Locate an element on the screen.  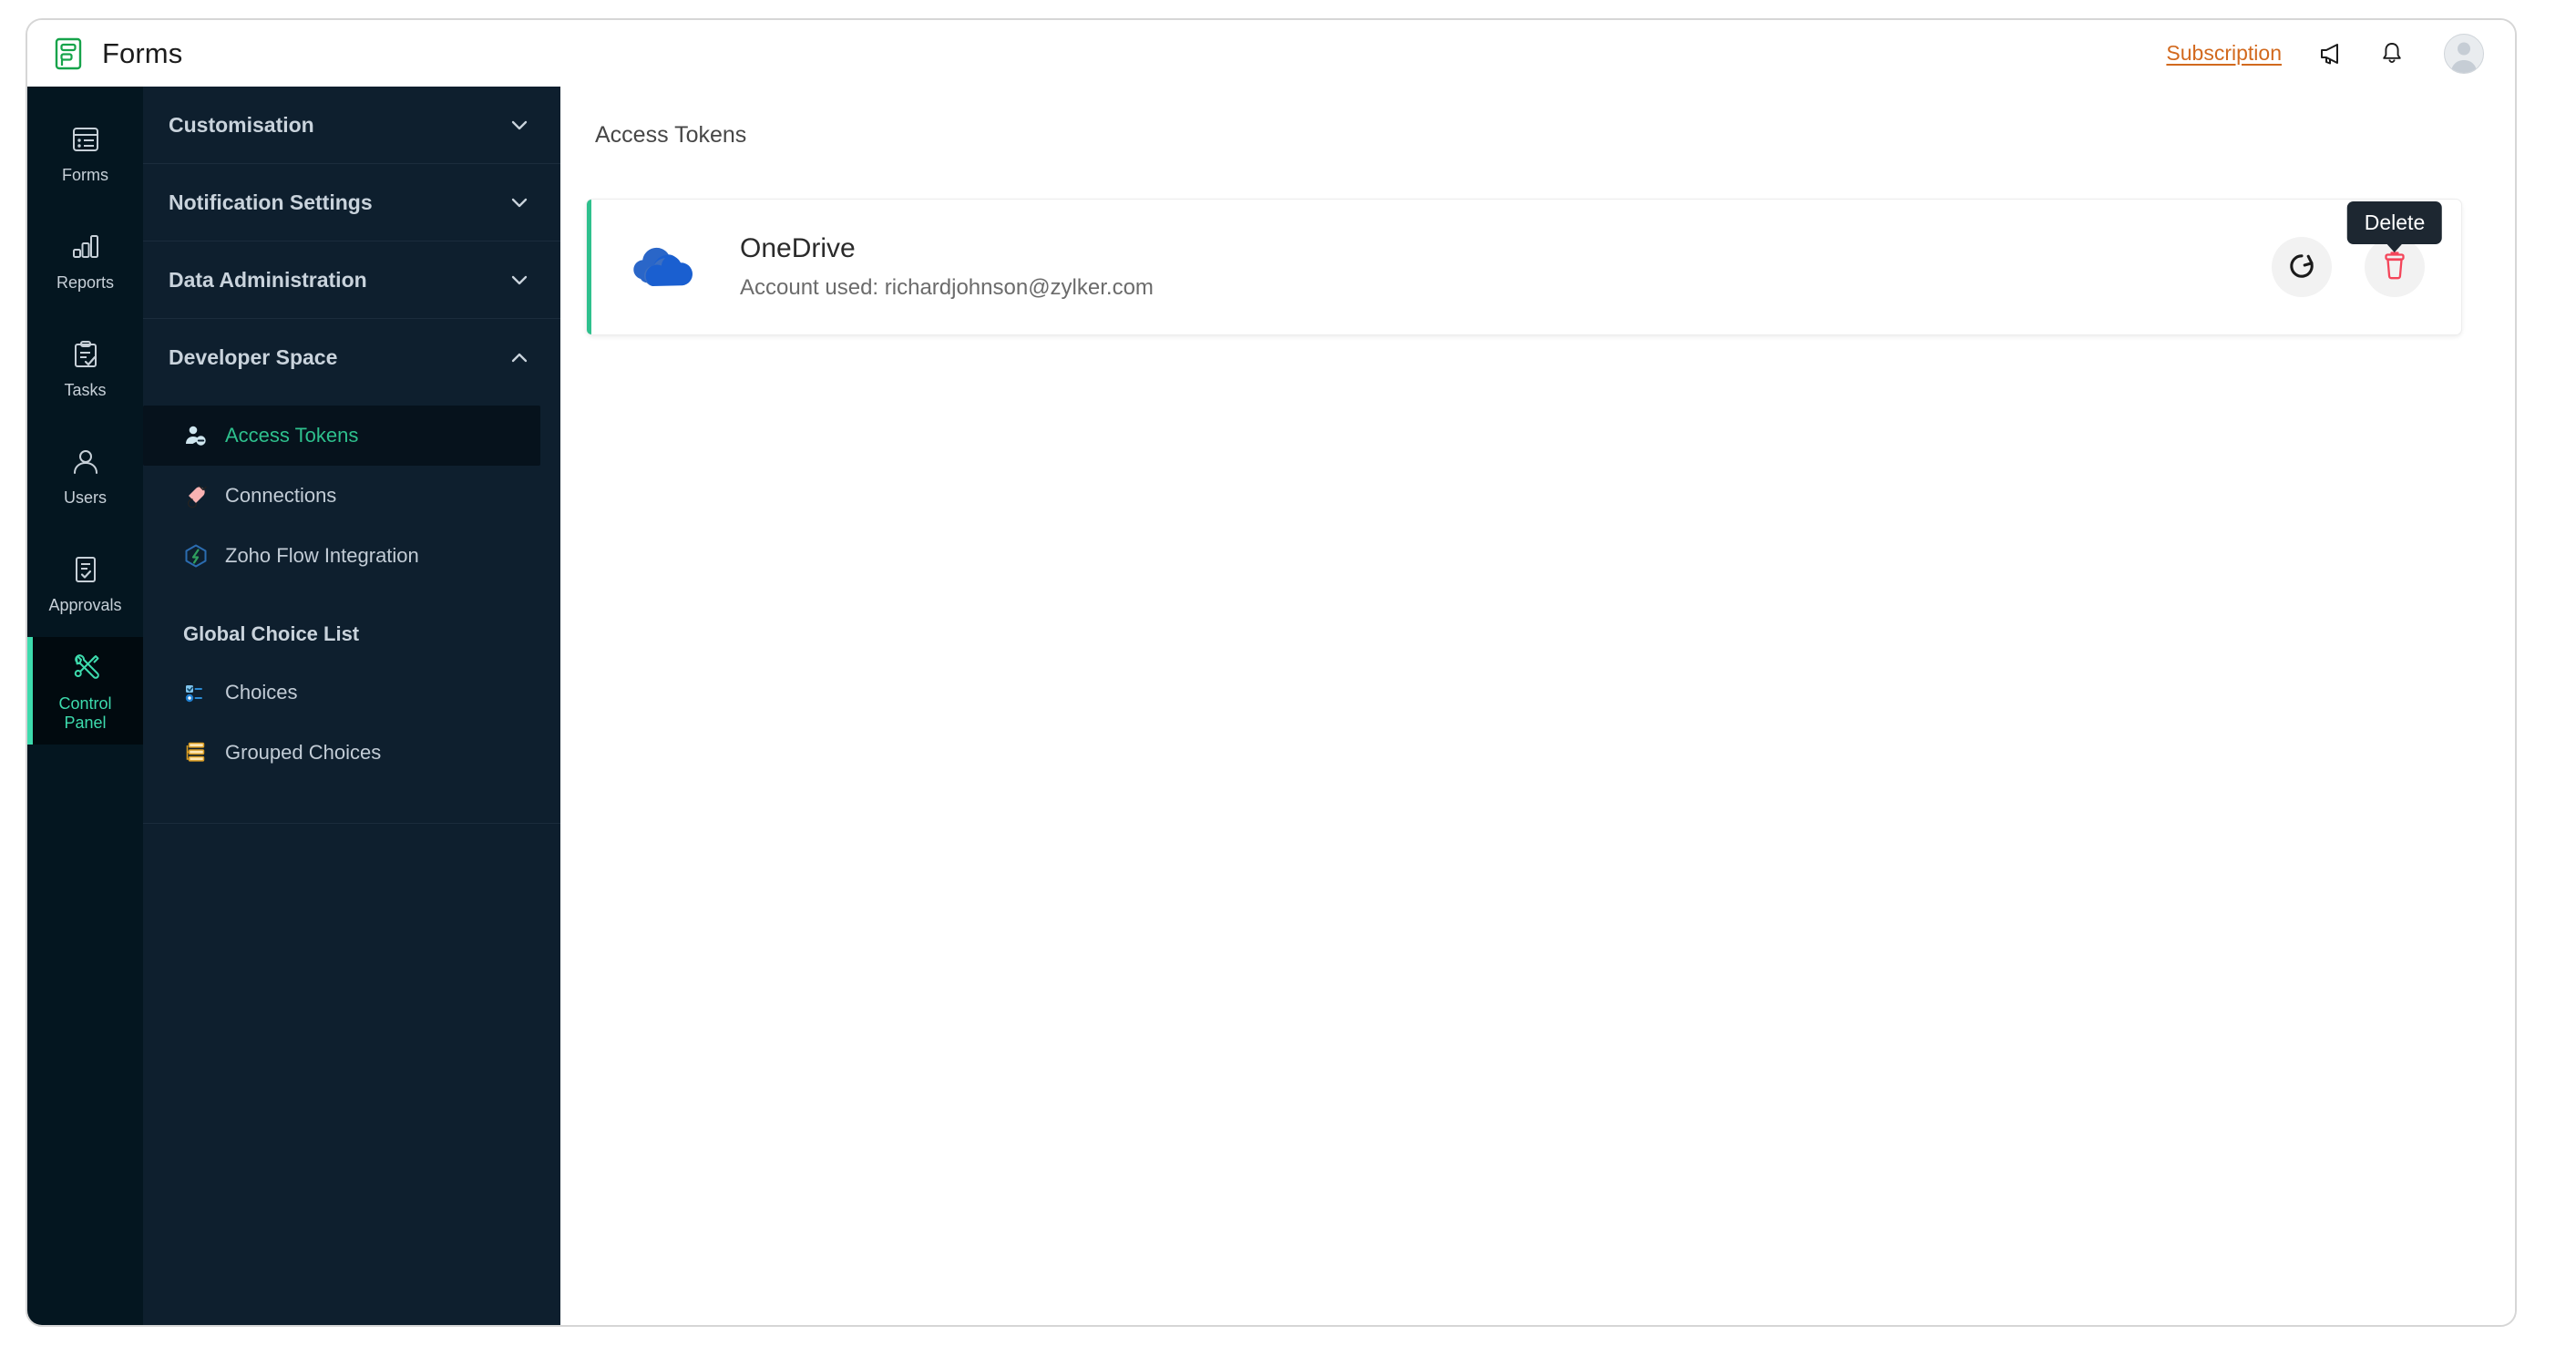
sidebar-item-zoho-flow-integration: Zoho Flow Integration is located at coordinates (342, 556).